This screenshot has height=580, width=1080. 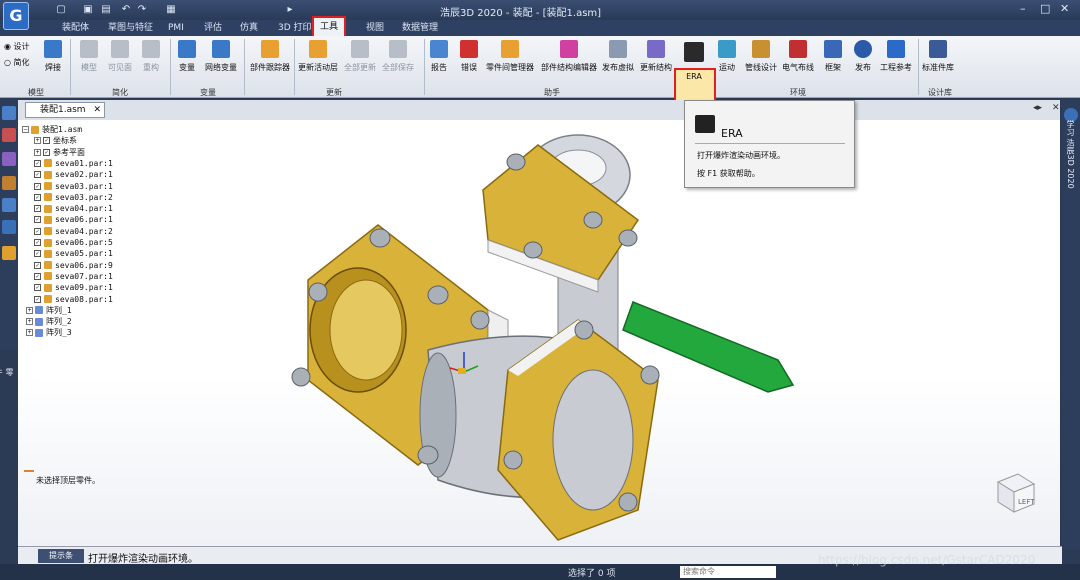 What do you see at coordinates (73, 219) in the screenshot?
I see `tree-part-row: ✓ seva06.par:1` at bounding box center [73, 219].